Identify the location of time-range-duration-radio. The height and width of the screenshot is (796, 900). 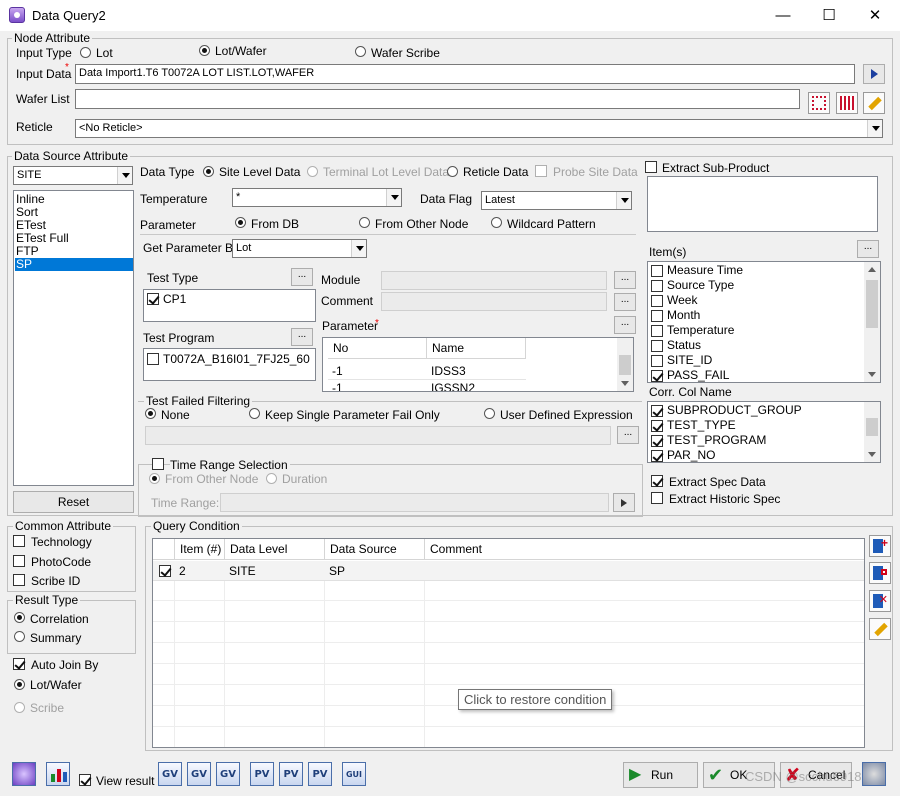
(271, 478).